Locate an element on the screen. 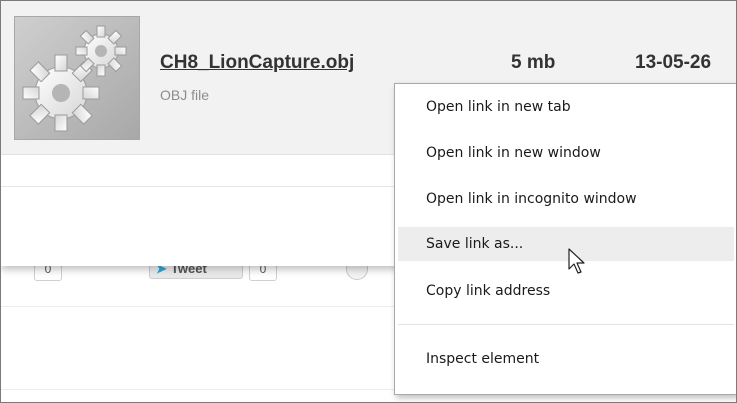 This screenshot has height=403, width=737. menu-item-copy-link-address: Copy link address is located at coordinates (566, 291).